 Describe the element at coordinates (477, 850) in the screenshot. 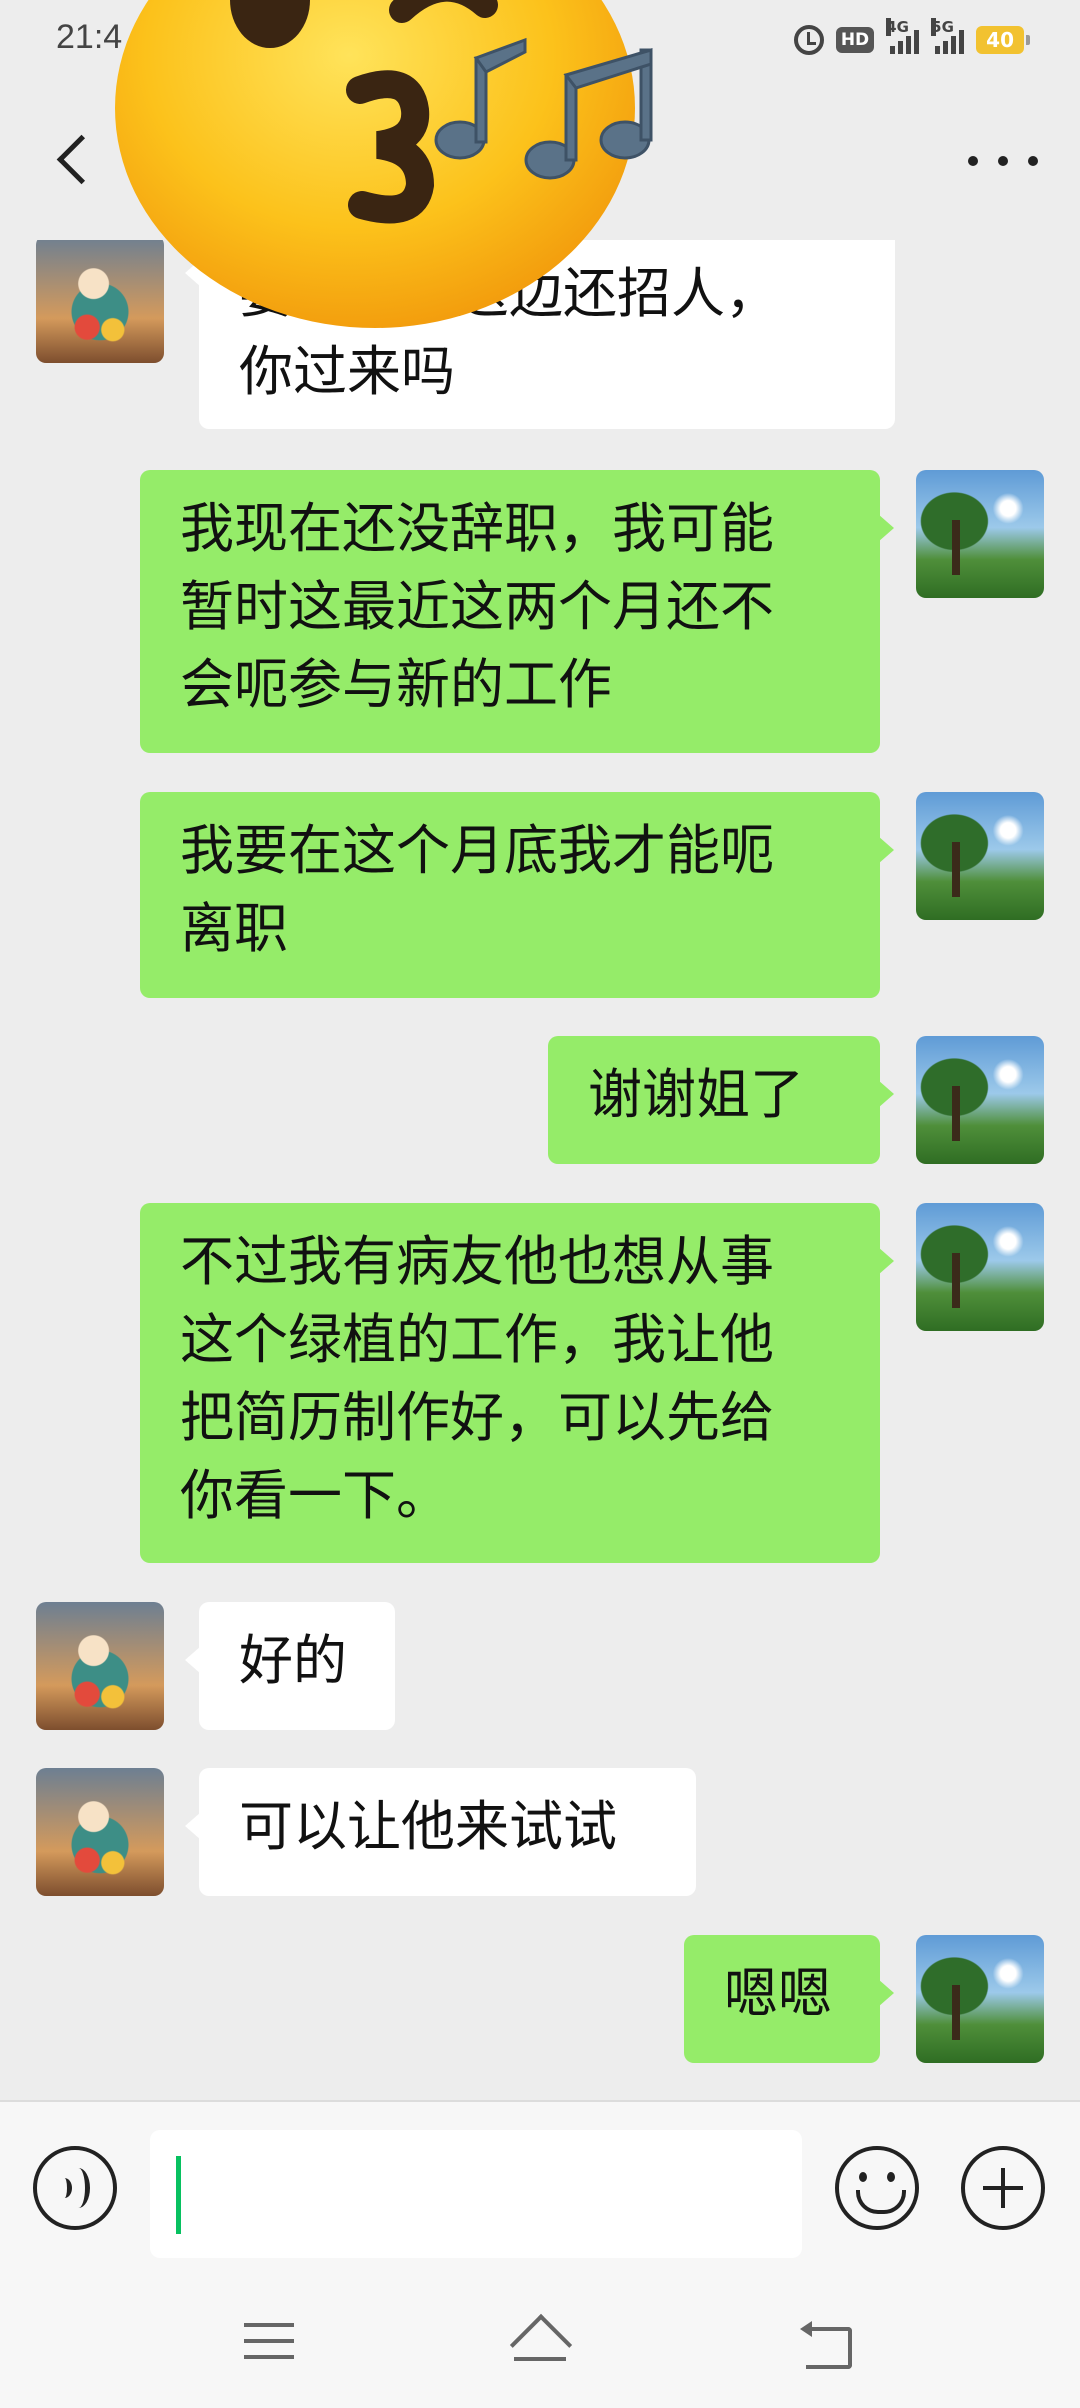

I see `message-line: 我要在这个月底我才能呃` at that location.